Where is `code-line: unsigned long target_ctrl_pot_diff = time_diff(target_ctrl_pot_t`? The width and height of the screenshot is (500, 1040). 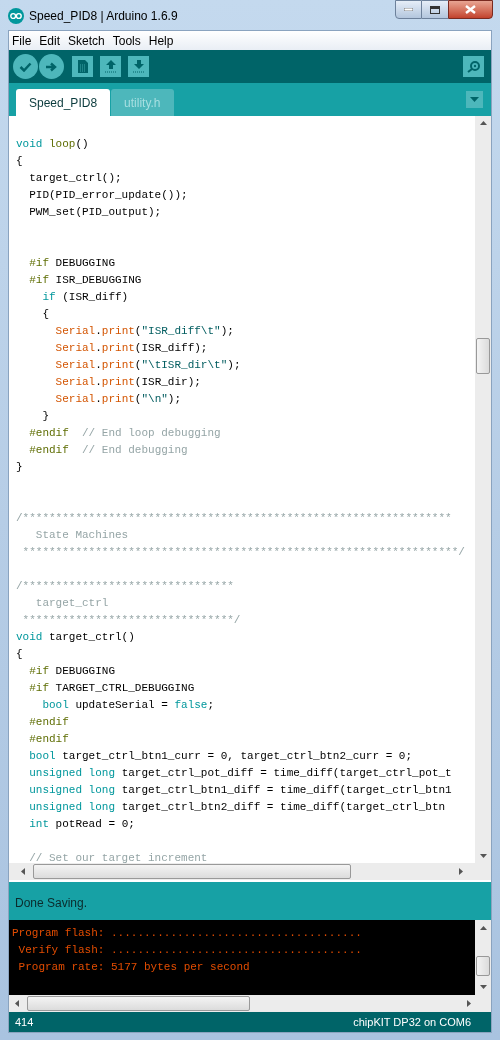 code-line: unsigned long target_ctrl_pot_diff = time_diff(target_ctrl_pot_t is located at coordinates (240, 773).